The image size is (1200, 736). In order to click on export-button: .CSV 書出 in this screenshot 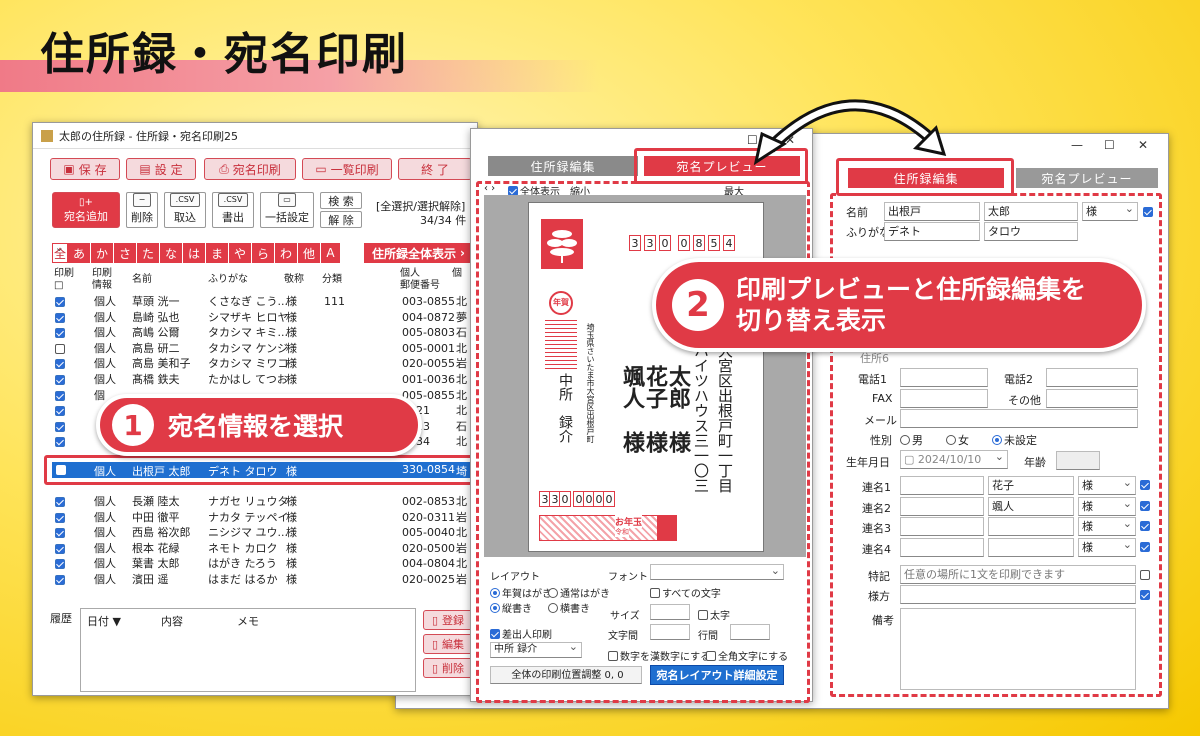, I will do `click(233, 210)`.